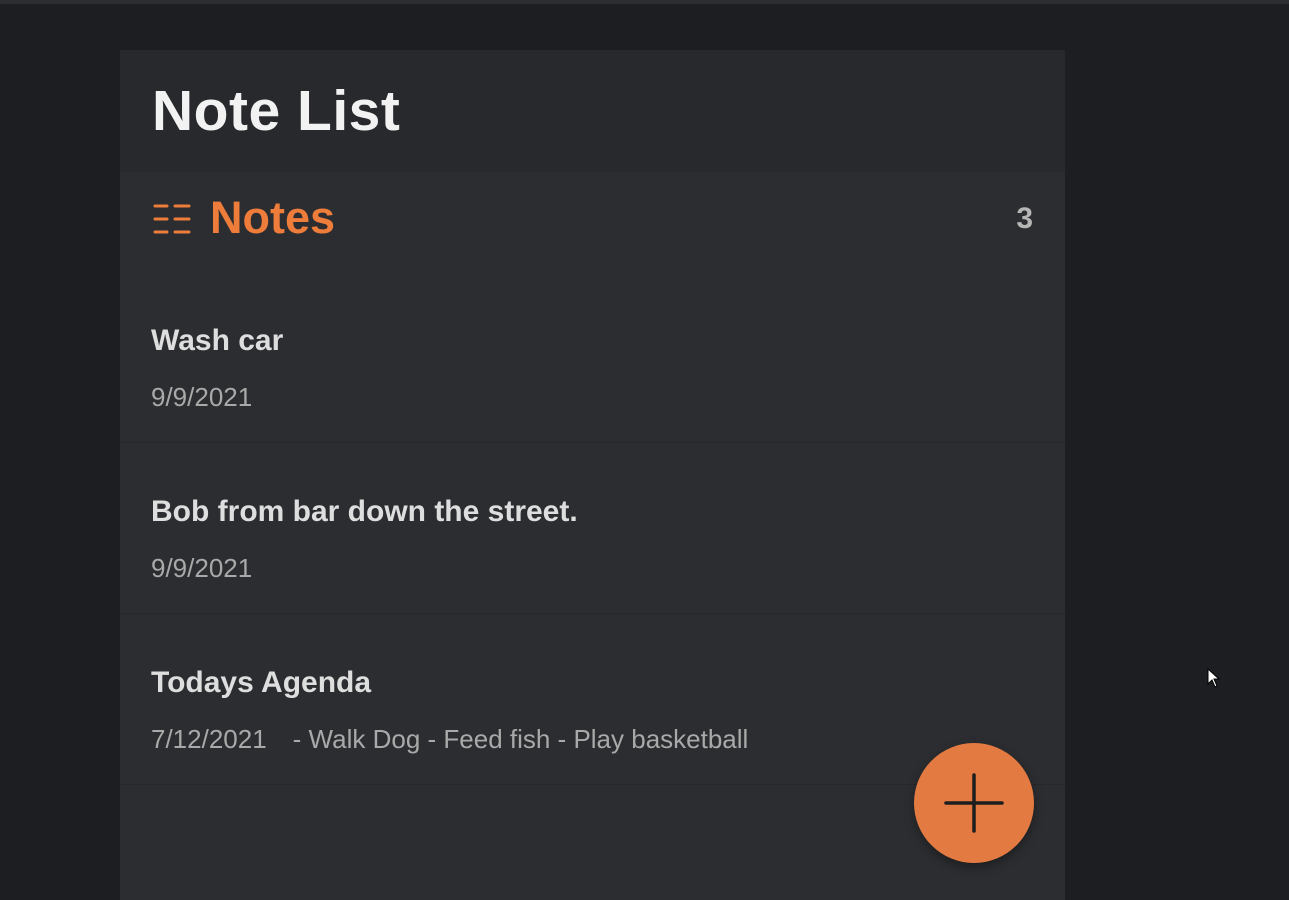 The width and height of the screenshot is (1289, 900). Describe the element at coordinates (644, 2) in the screenshot. I see `window-top-strip` at that location.